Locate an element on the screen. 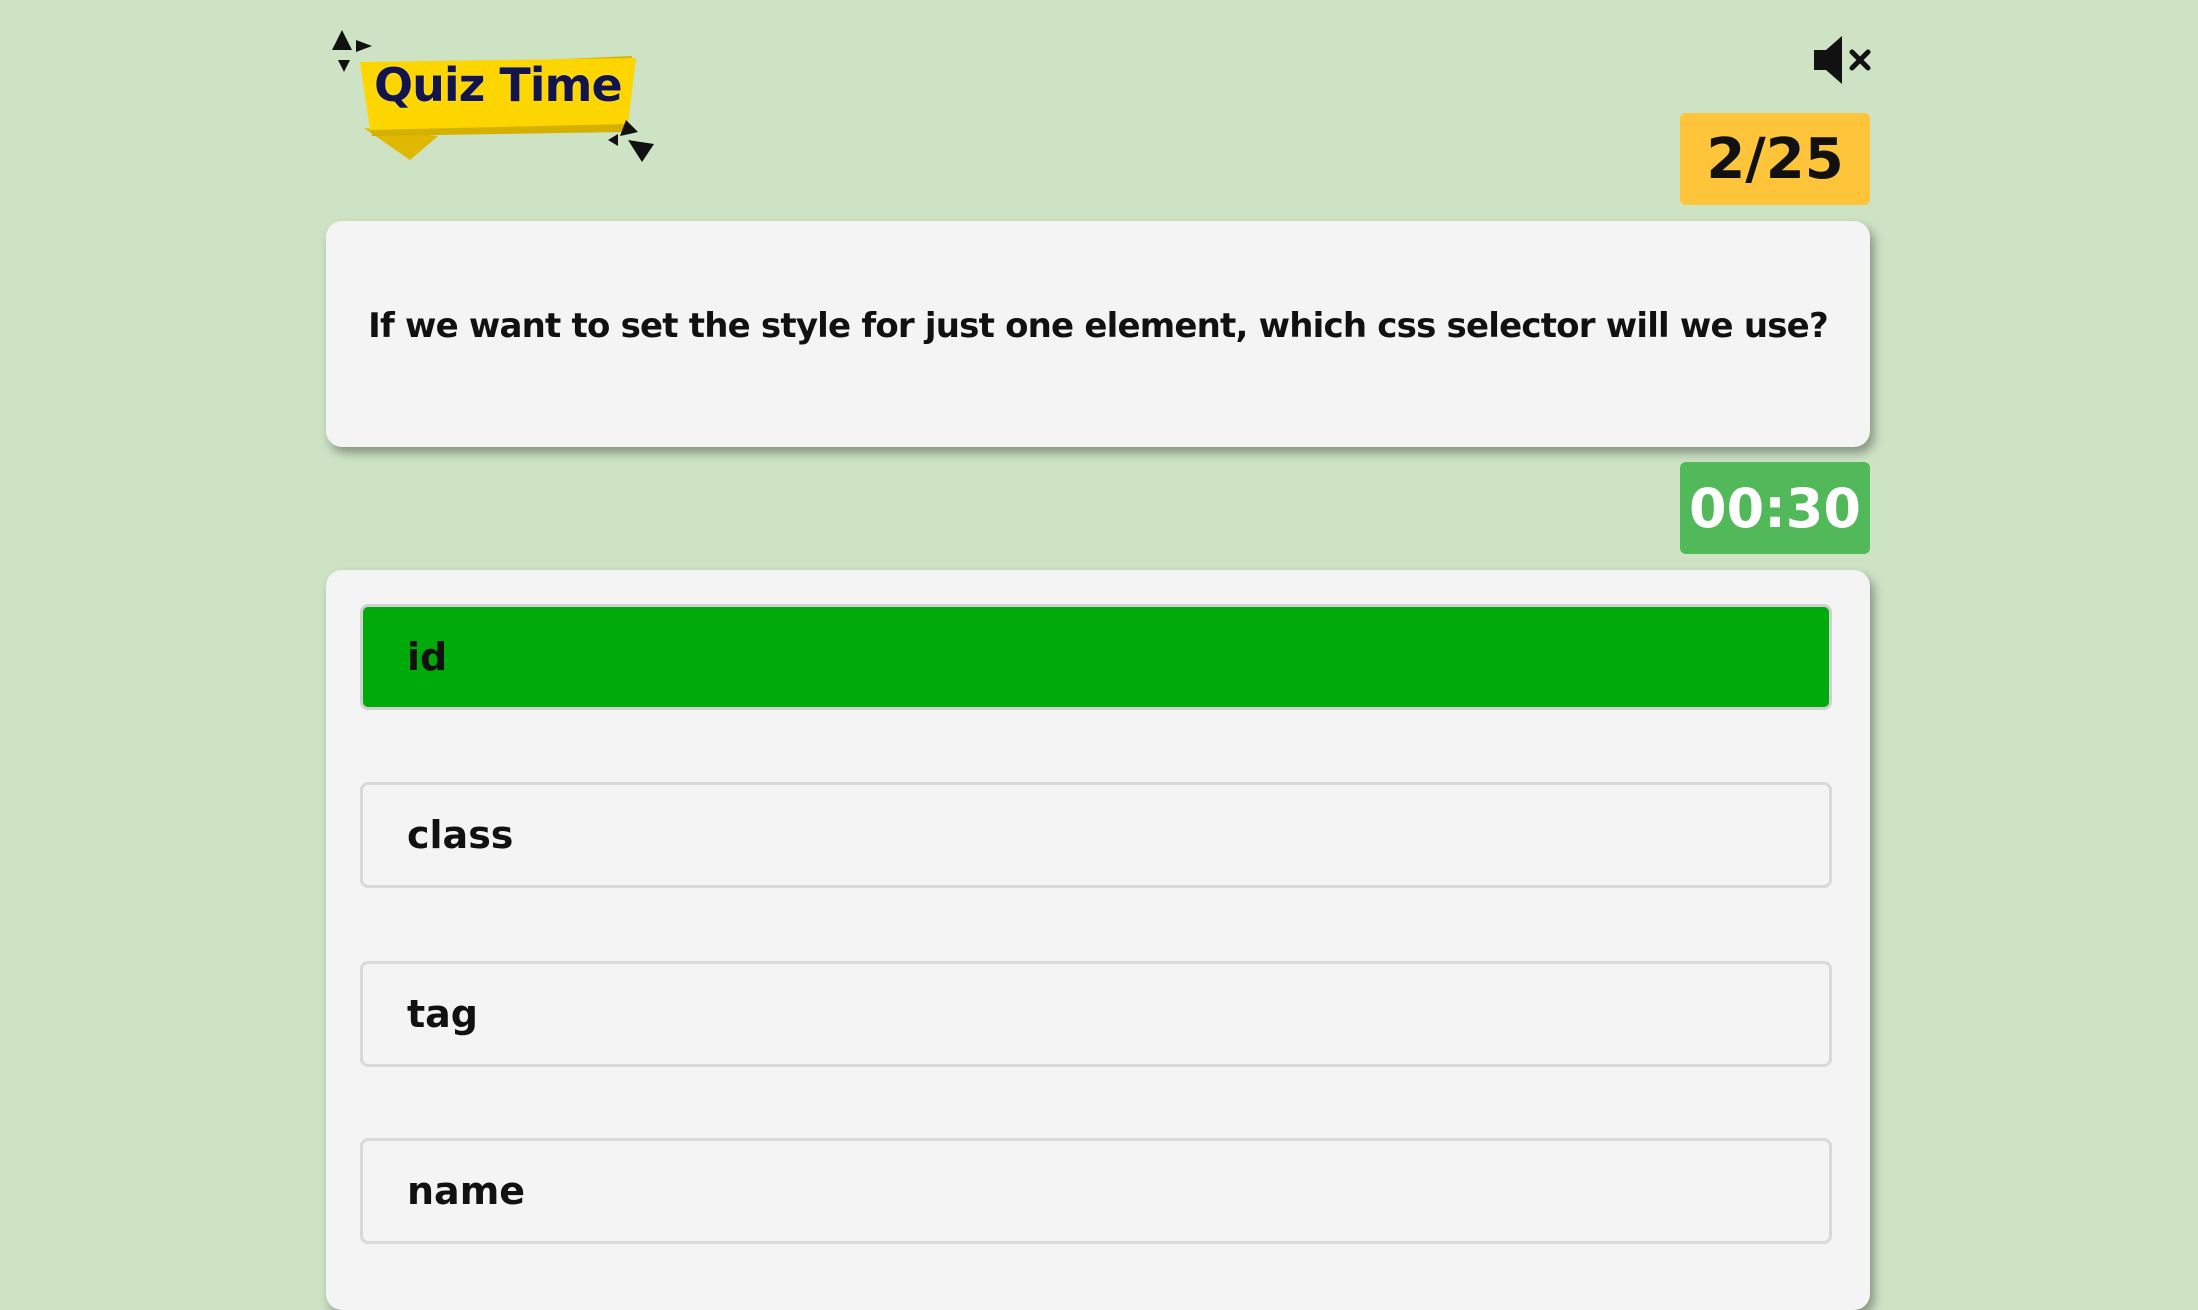 This screenshot has width=2198, height=1310. answer-option-id: id is located at coordinates (1096, 657).